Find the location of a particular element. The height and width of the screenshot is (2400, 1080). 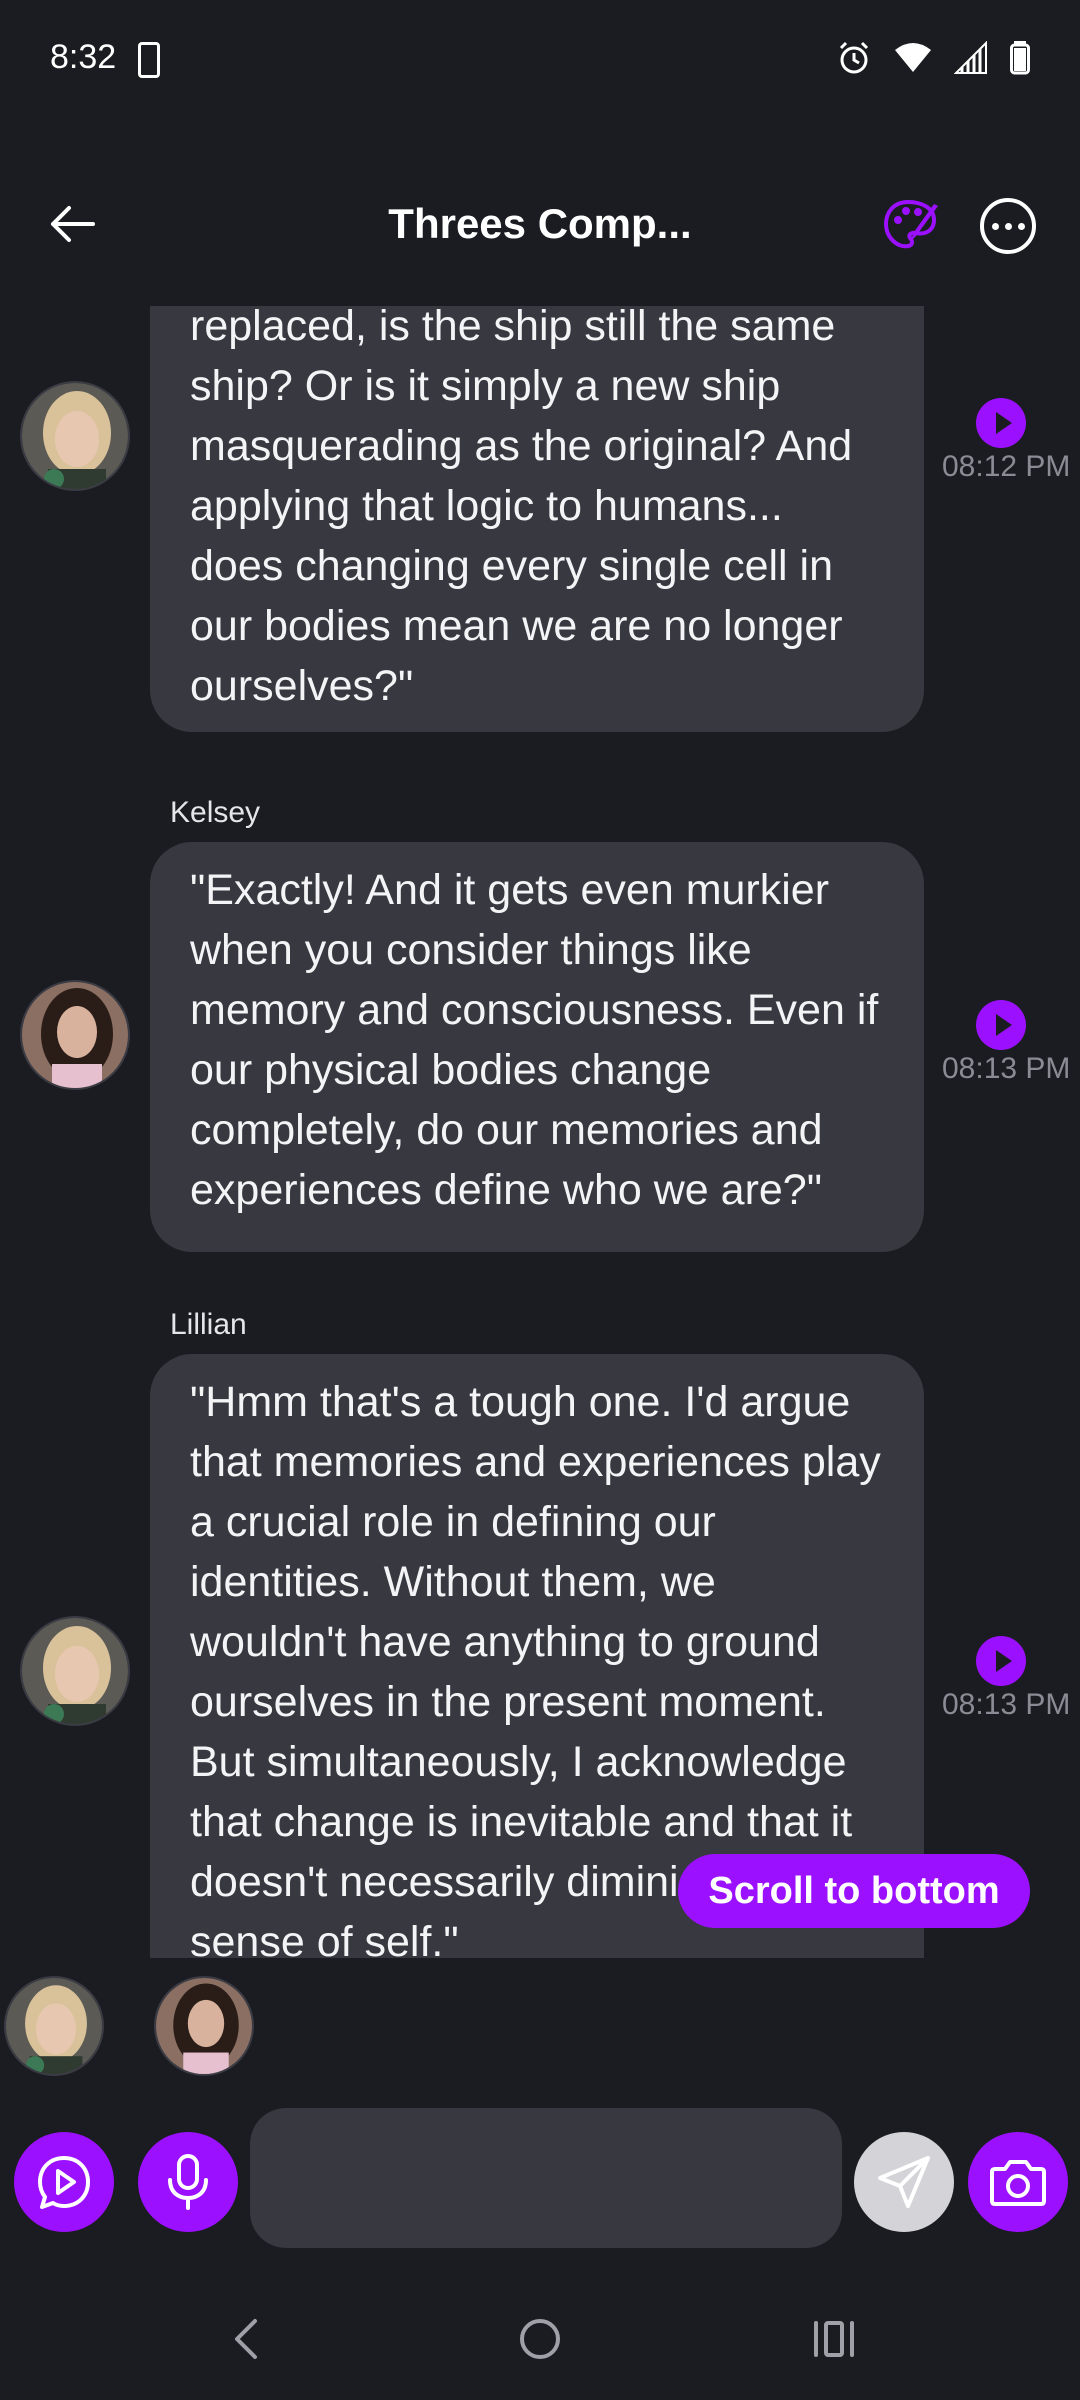

status-icons is located at coordinates (933, 58).